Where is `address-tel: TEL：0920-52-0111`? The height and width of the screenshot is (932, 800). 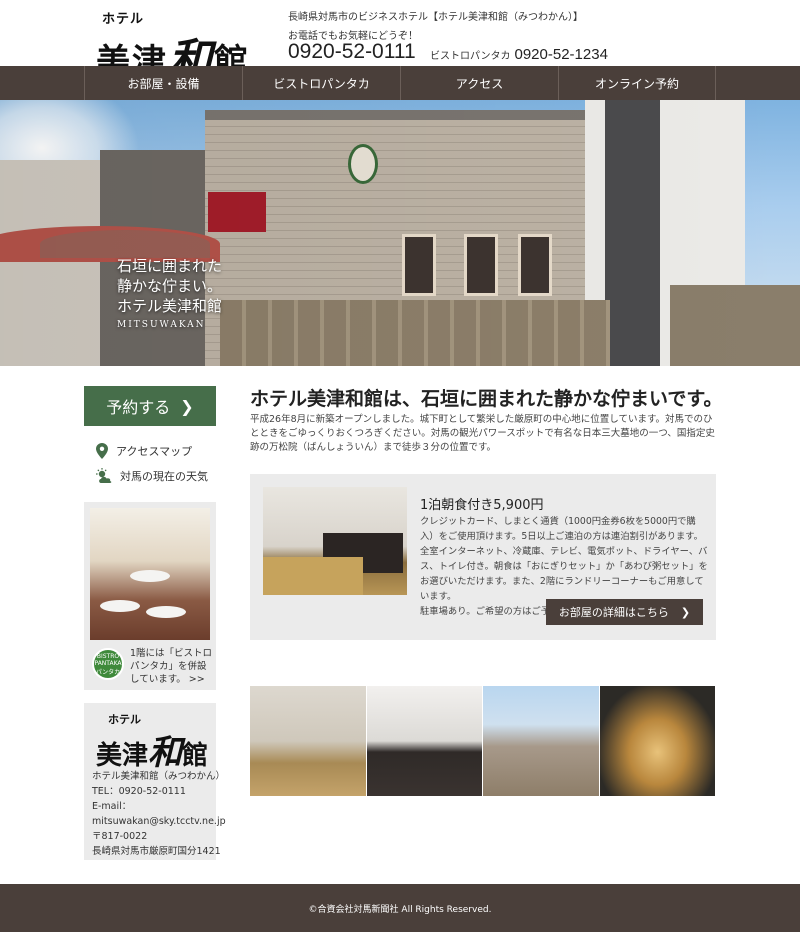
address-tel: TEL：0920-52-0111 is located at coordinates (159, 791).